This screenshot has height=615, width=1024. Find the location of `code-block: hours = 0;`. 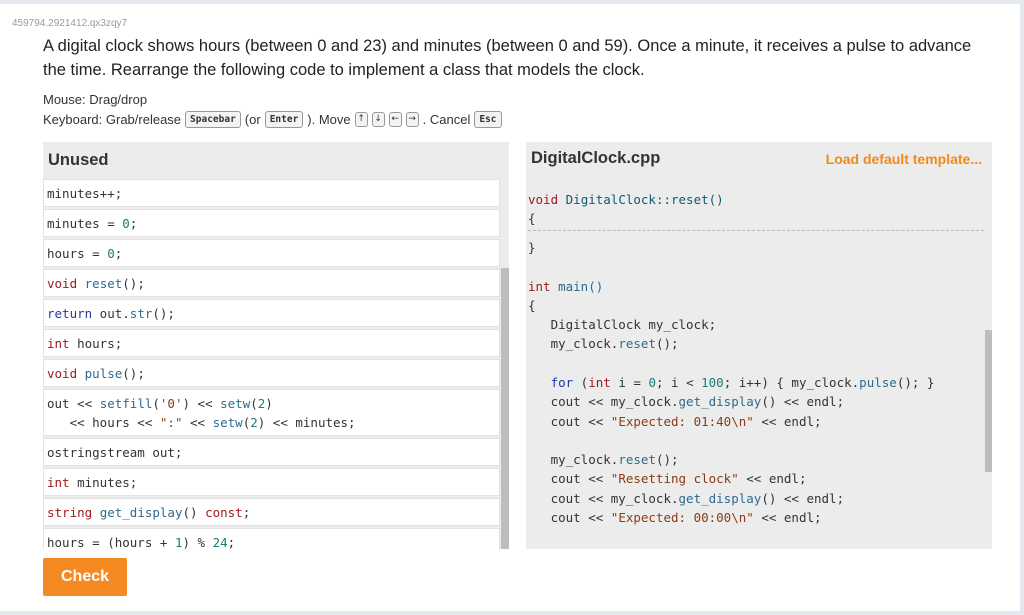

code-block: hours = 0; is located at coordinates (271, 253).